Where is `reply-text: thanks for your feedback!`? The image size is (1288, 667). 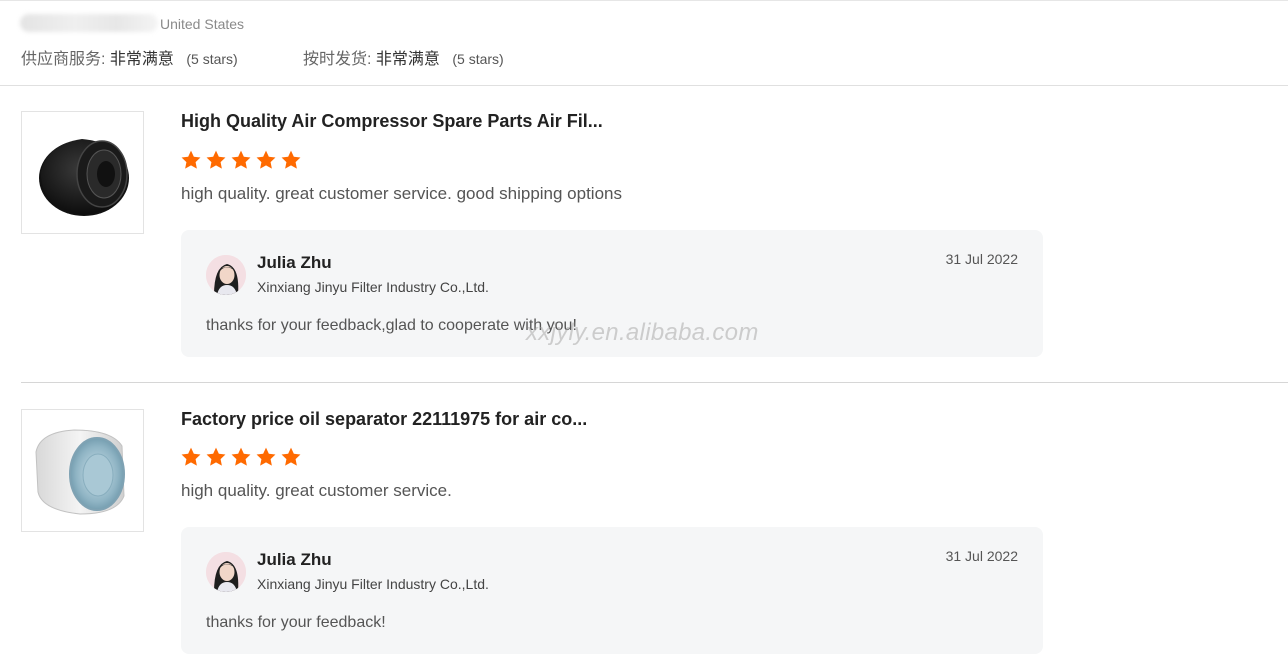 reply-text: thanks for your feedback! is located at coordinates (296, 622).